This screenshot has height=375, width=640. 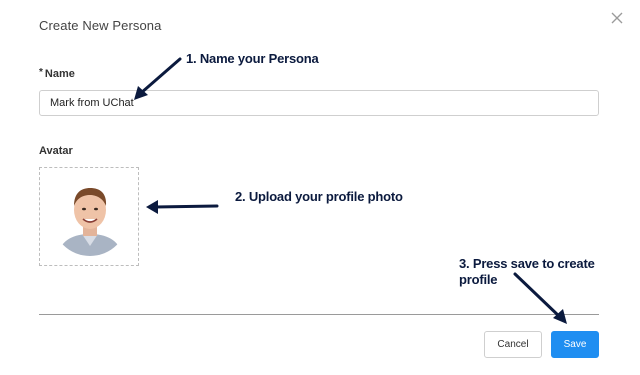 I want to click on dialog-title: Create New Persona, so click(x=100, y=25).